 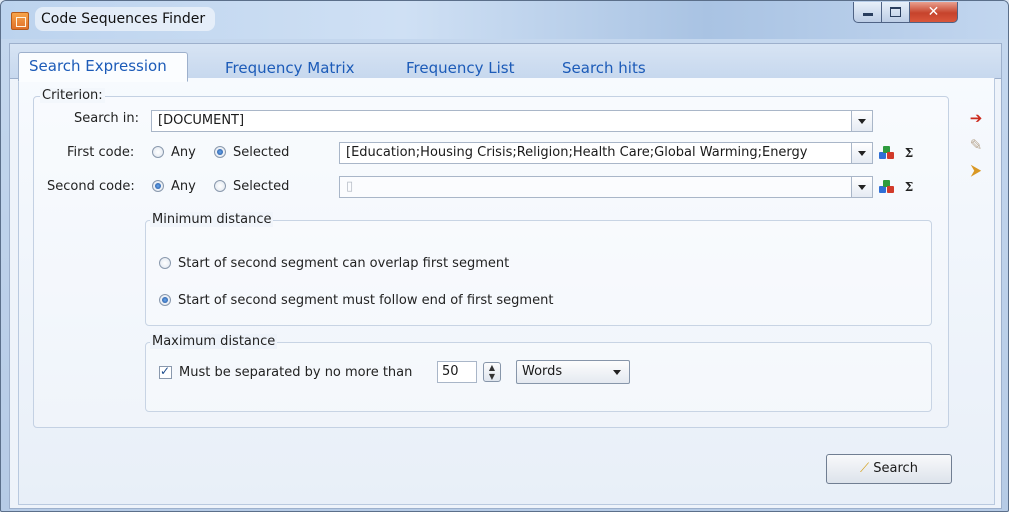 What do you see at coordinates (165, 371) in the screenshot?
I see `max-distance-checkbox` at bounding box center [165, 371].